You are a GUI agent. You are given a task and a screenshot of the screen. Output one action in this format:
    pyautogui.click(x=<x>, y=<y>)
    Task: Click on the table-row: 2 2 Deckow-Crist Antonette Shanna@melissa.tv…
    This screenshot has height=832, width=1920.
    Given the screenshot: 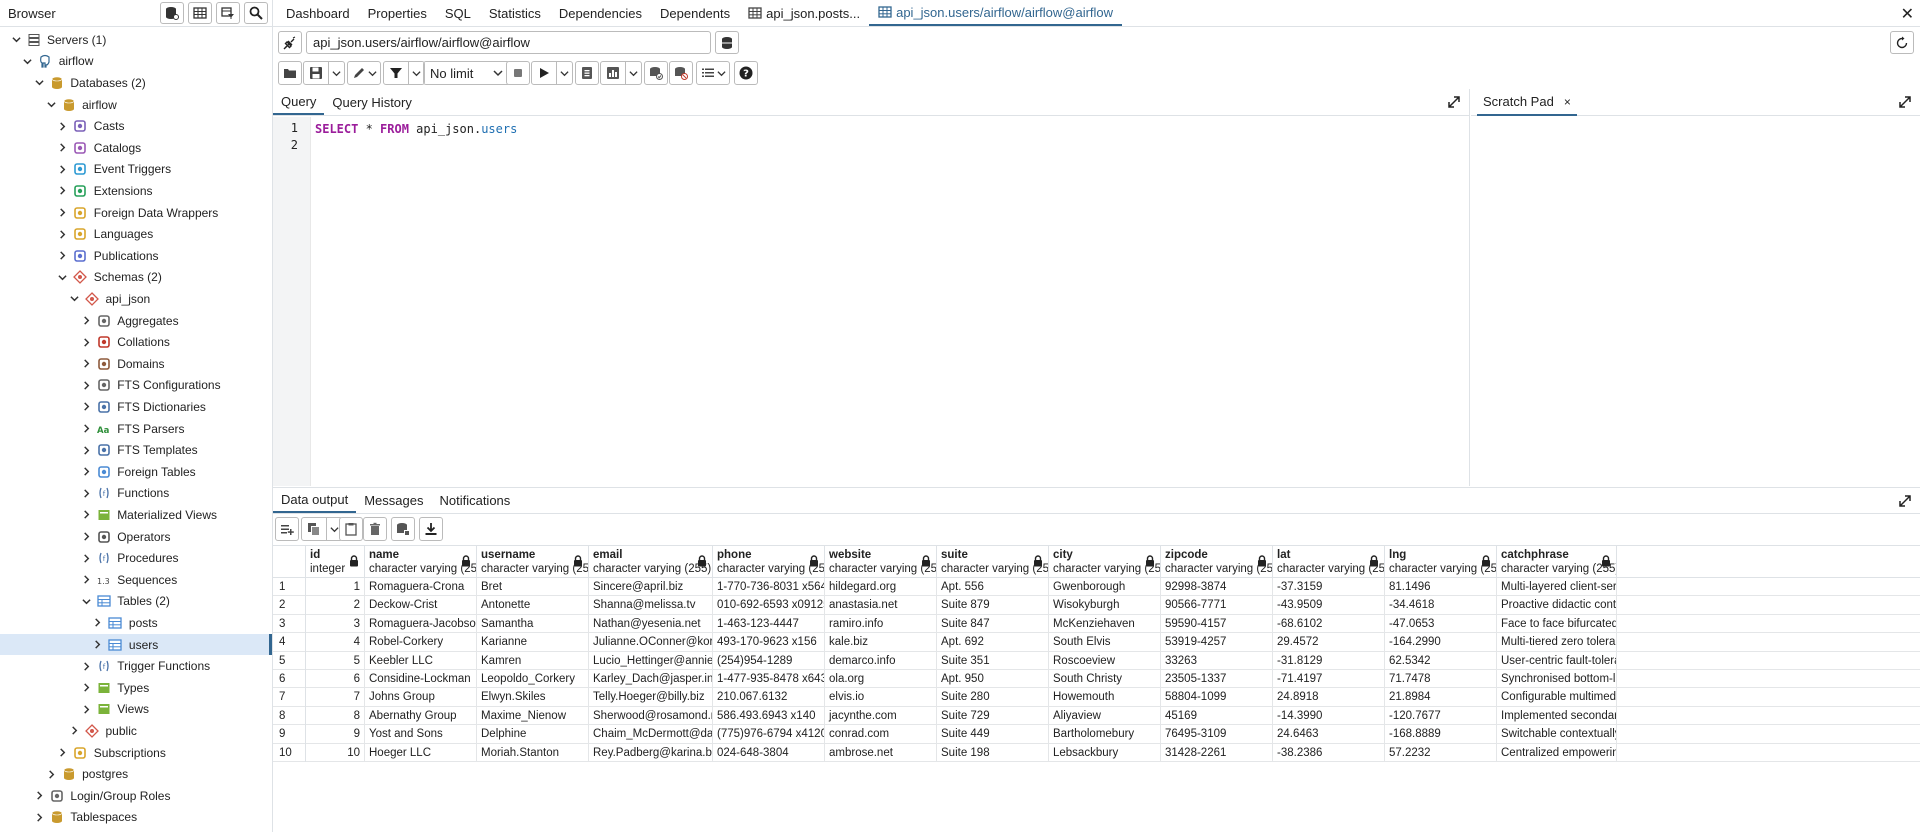 What is the action you would take?
    pyautogui.click(x=1096, y=605)
    